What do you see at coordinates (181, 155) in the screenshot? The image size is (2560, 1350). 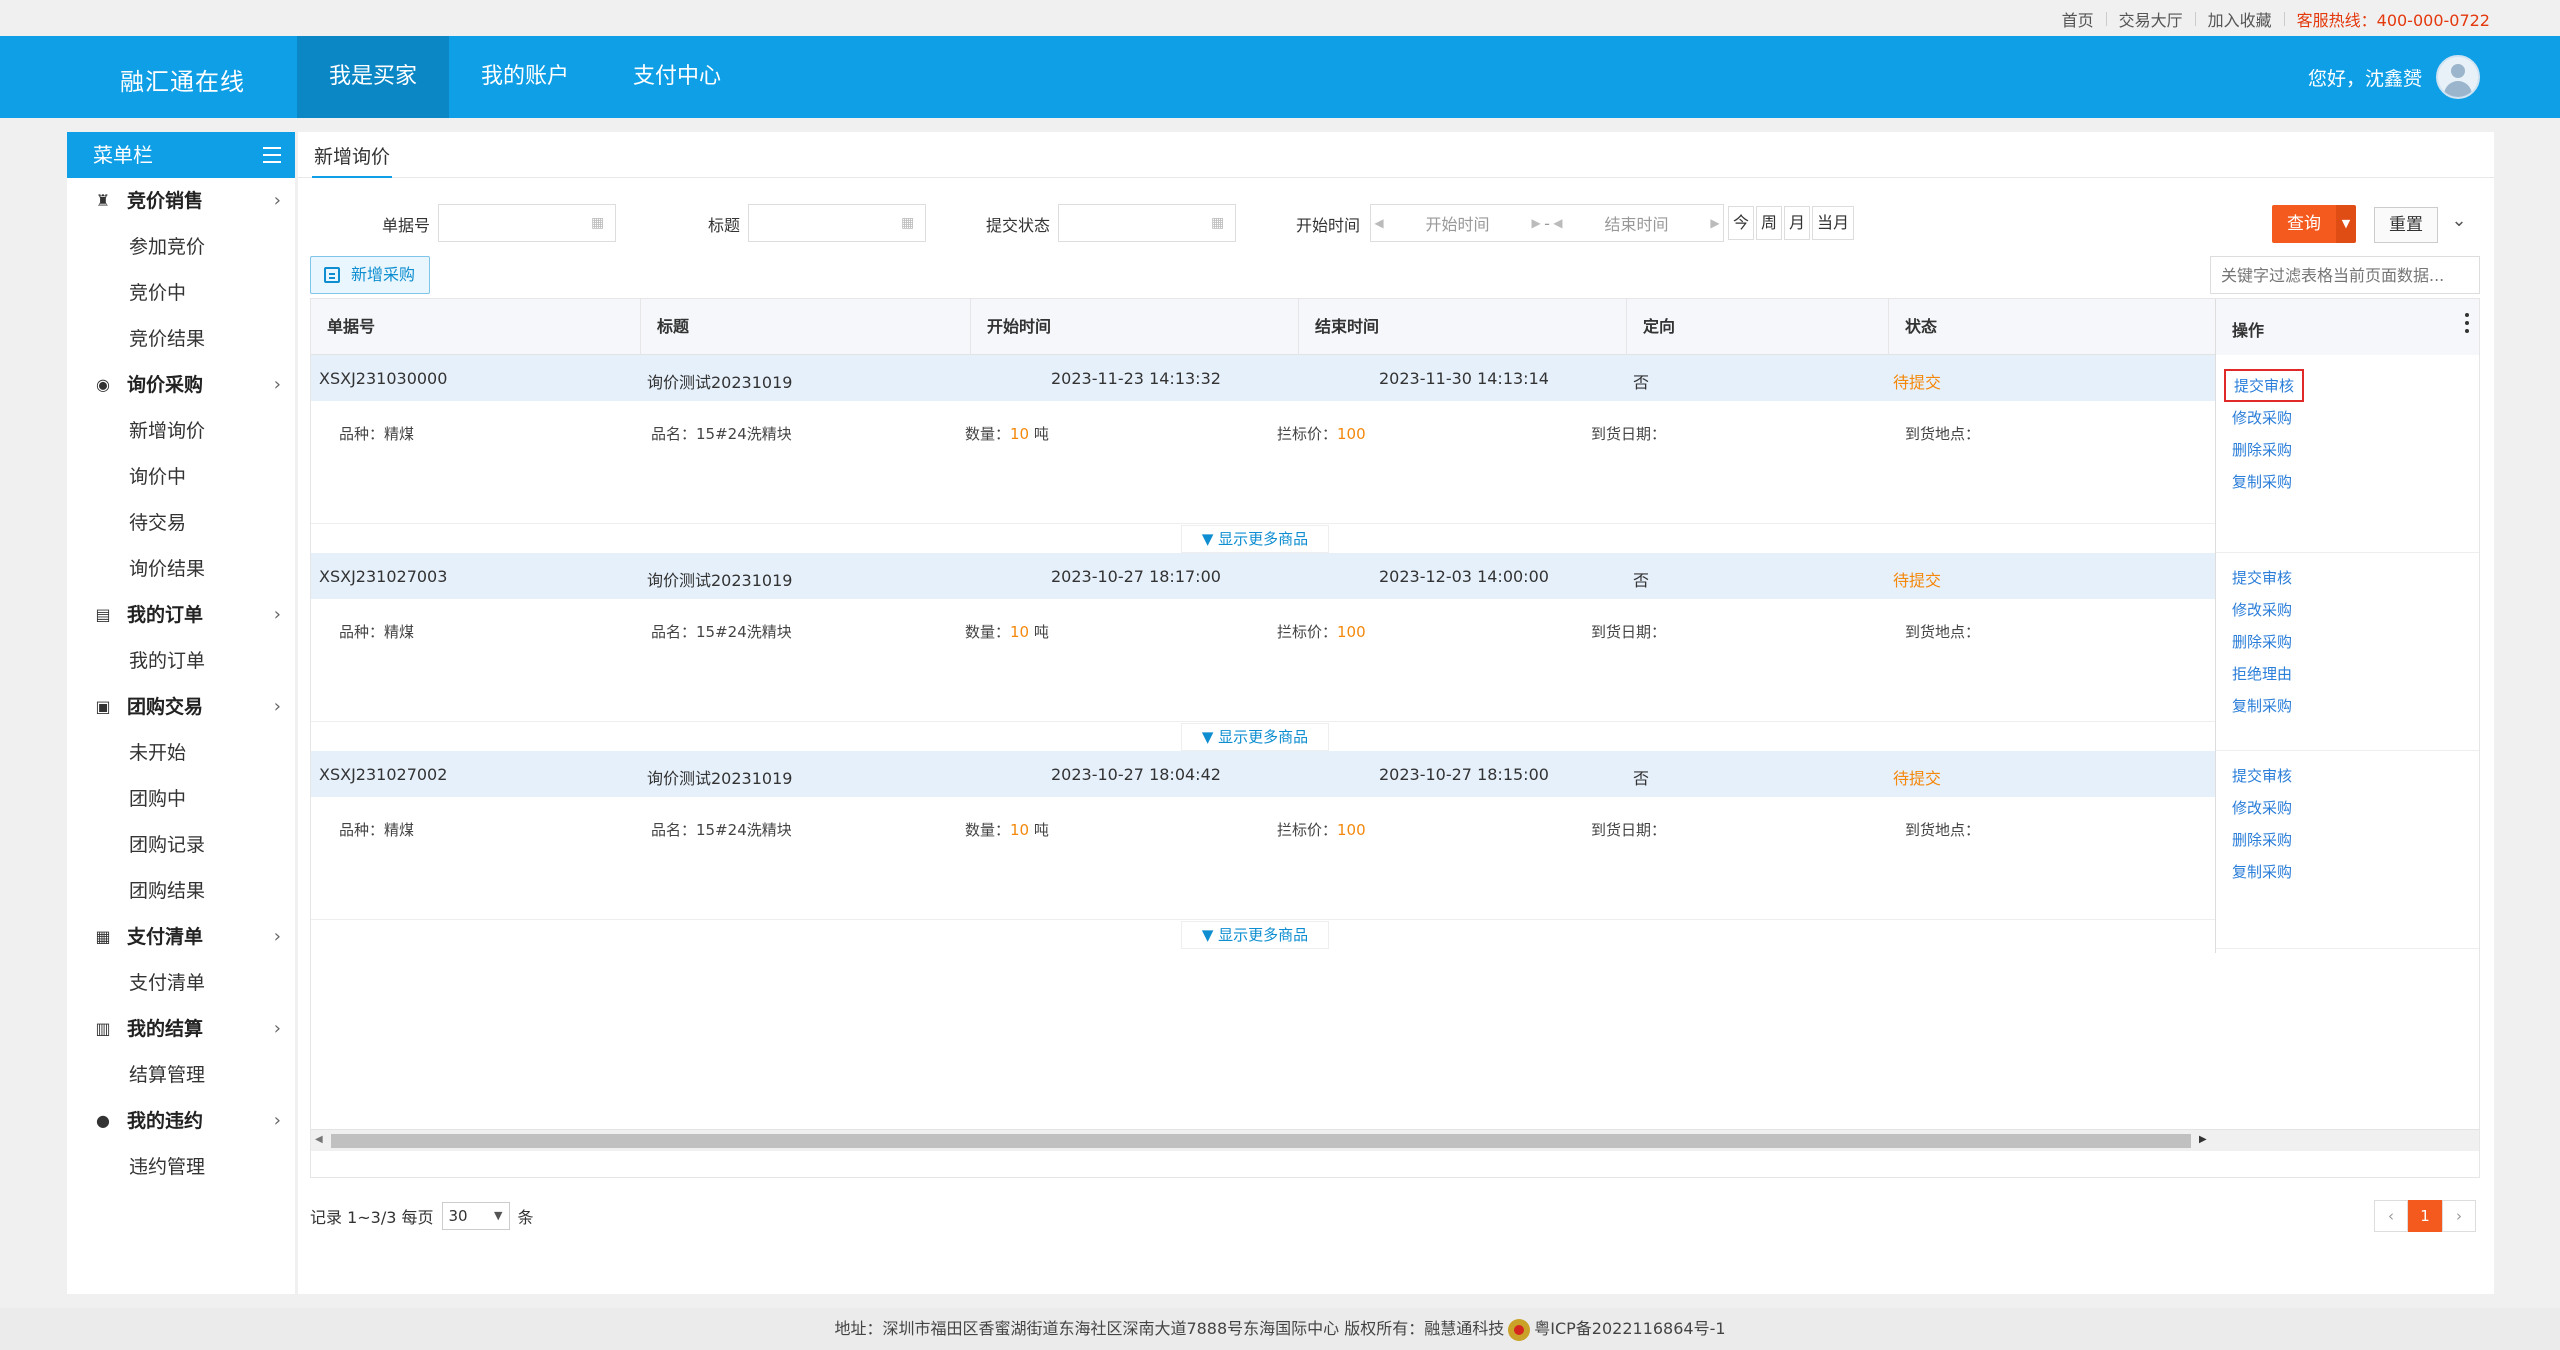 I see `sidebar-header: 菜单栏` at bounding box center [181, 155].